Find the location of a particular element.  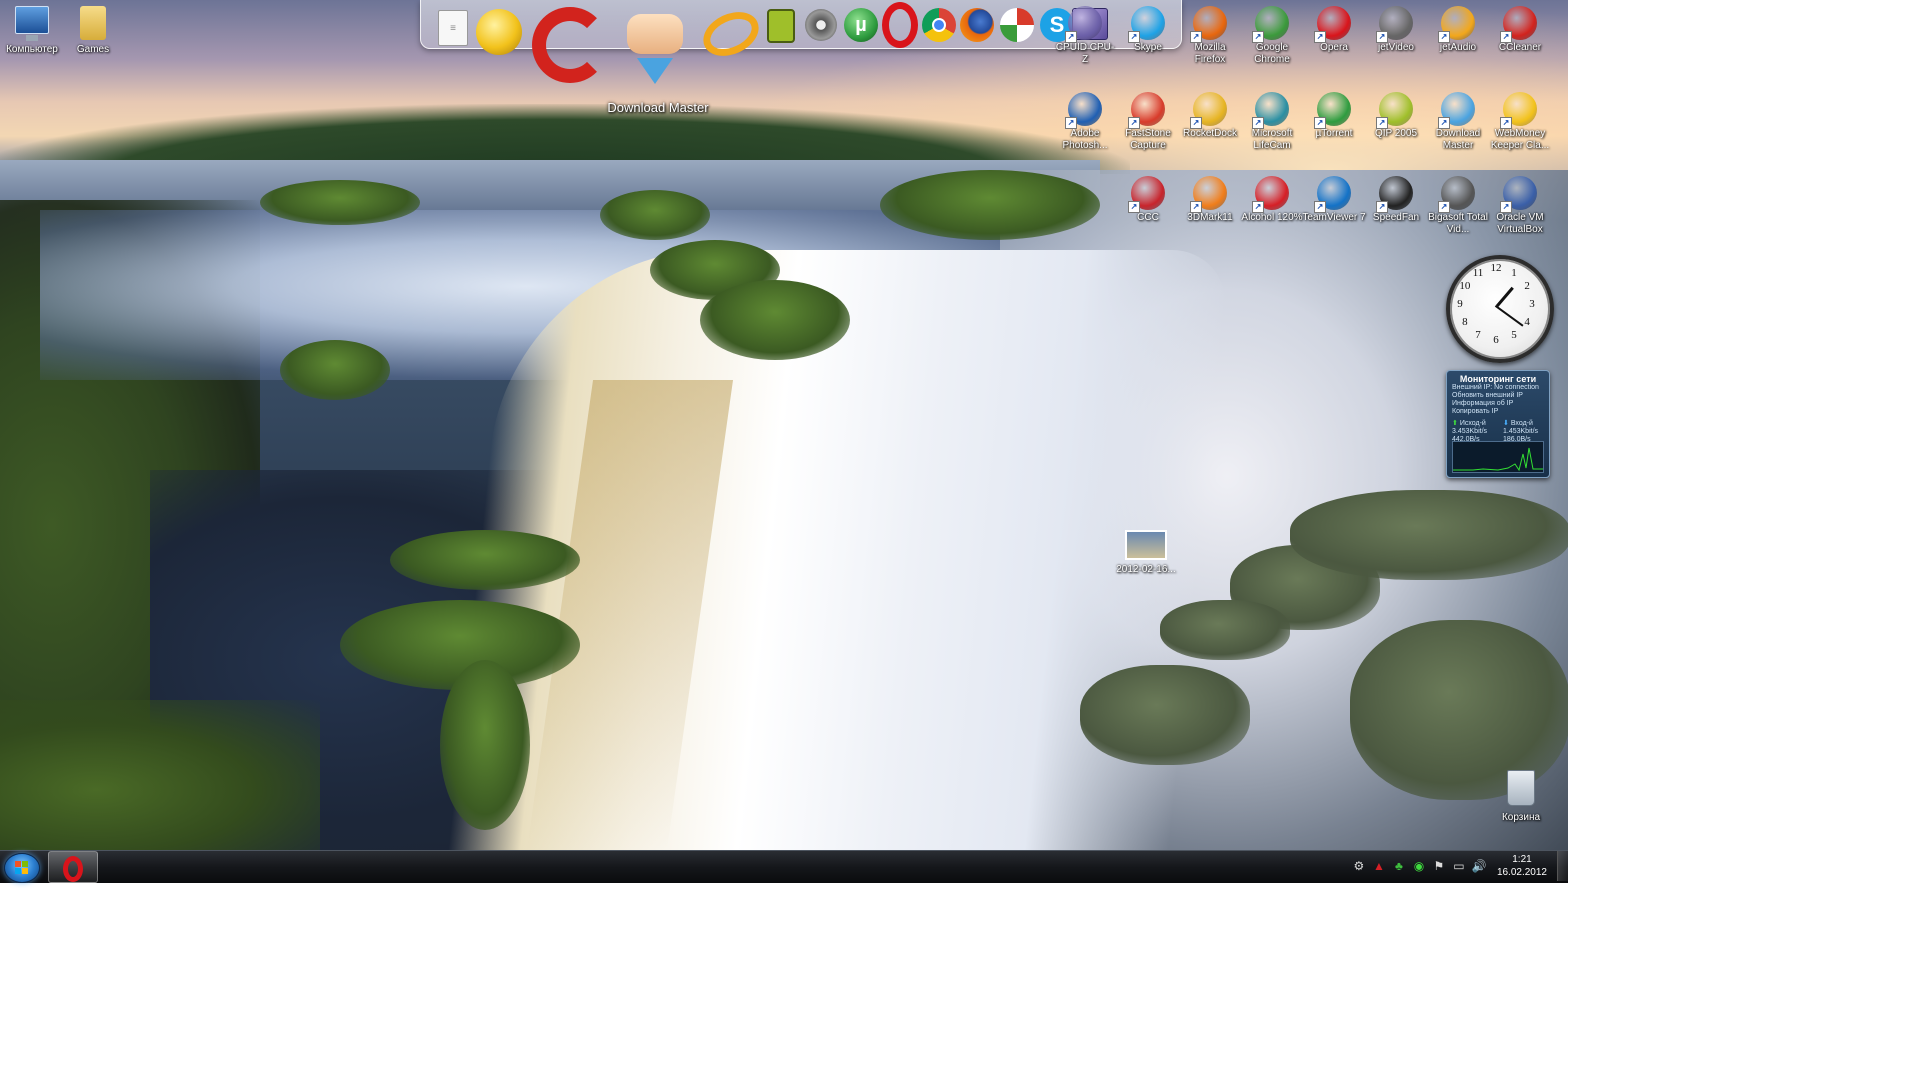

desktop-icon-utorrent: ↗ µTorrent is located at coordinates (1334, 116).